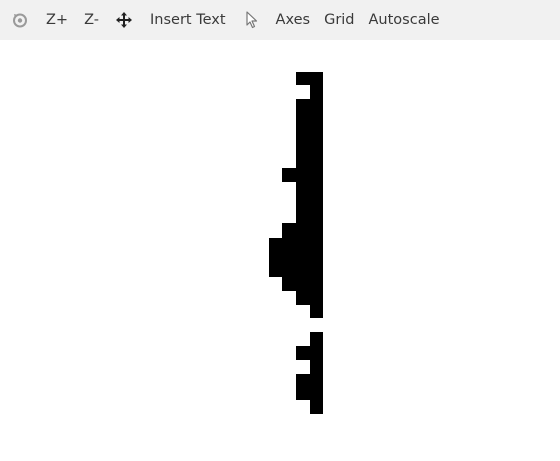  I want to click on reset-icon, so click(20, 20).